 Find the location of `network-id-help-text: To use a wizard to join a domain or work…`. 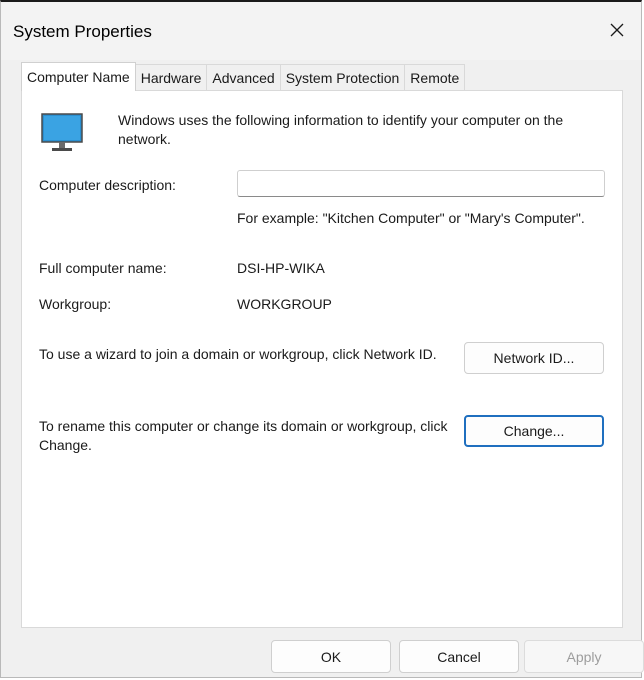

network-id-help-text: To use a wizard to join a domain or work… is located at coordinates (238, 354).